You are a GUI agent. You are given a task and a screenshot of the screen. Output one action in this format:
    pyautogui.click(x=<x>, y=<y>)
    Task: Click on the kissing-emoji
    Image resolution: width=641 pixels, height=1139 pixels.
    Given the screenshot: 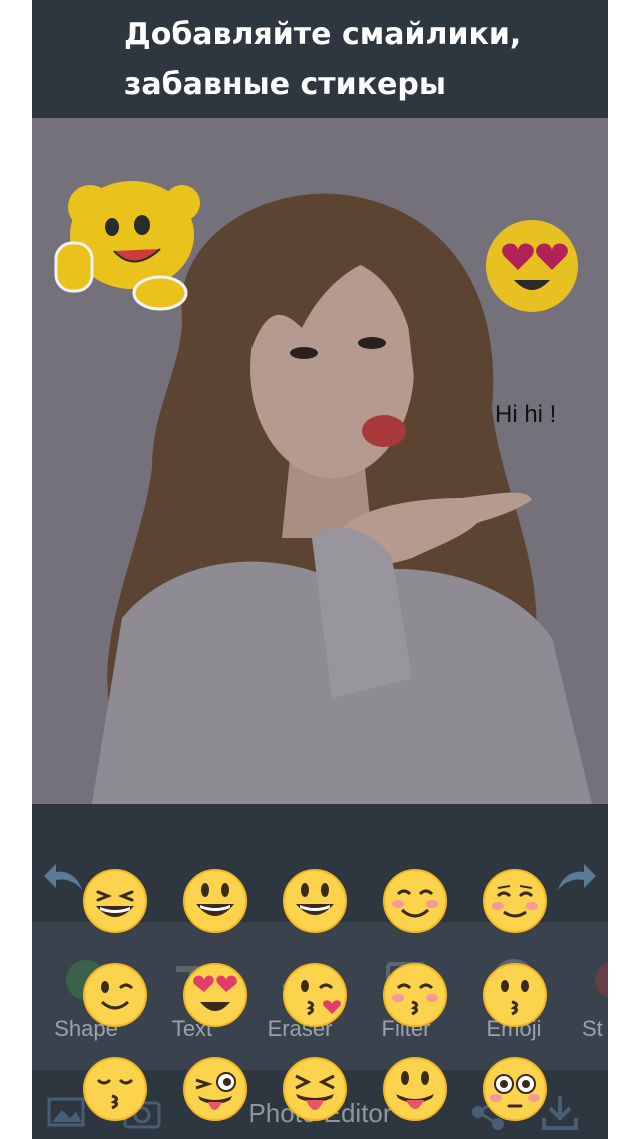 What is the action you would take?
    pyautogui.click(x=515, y=995)
    